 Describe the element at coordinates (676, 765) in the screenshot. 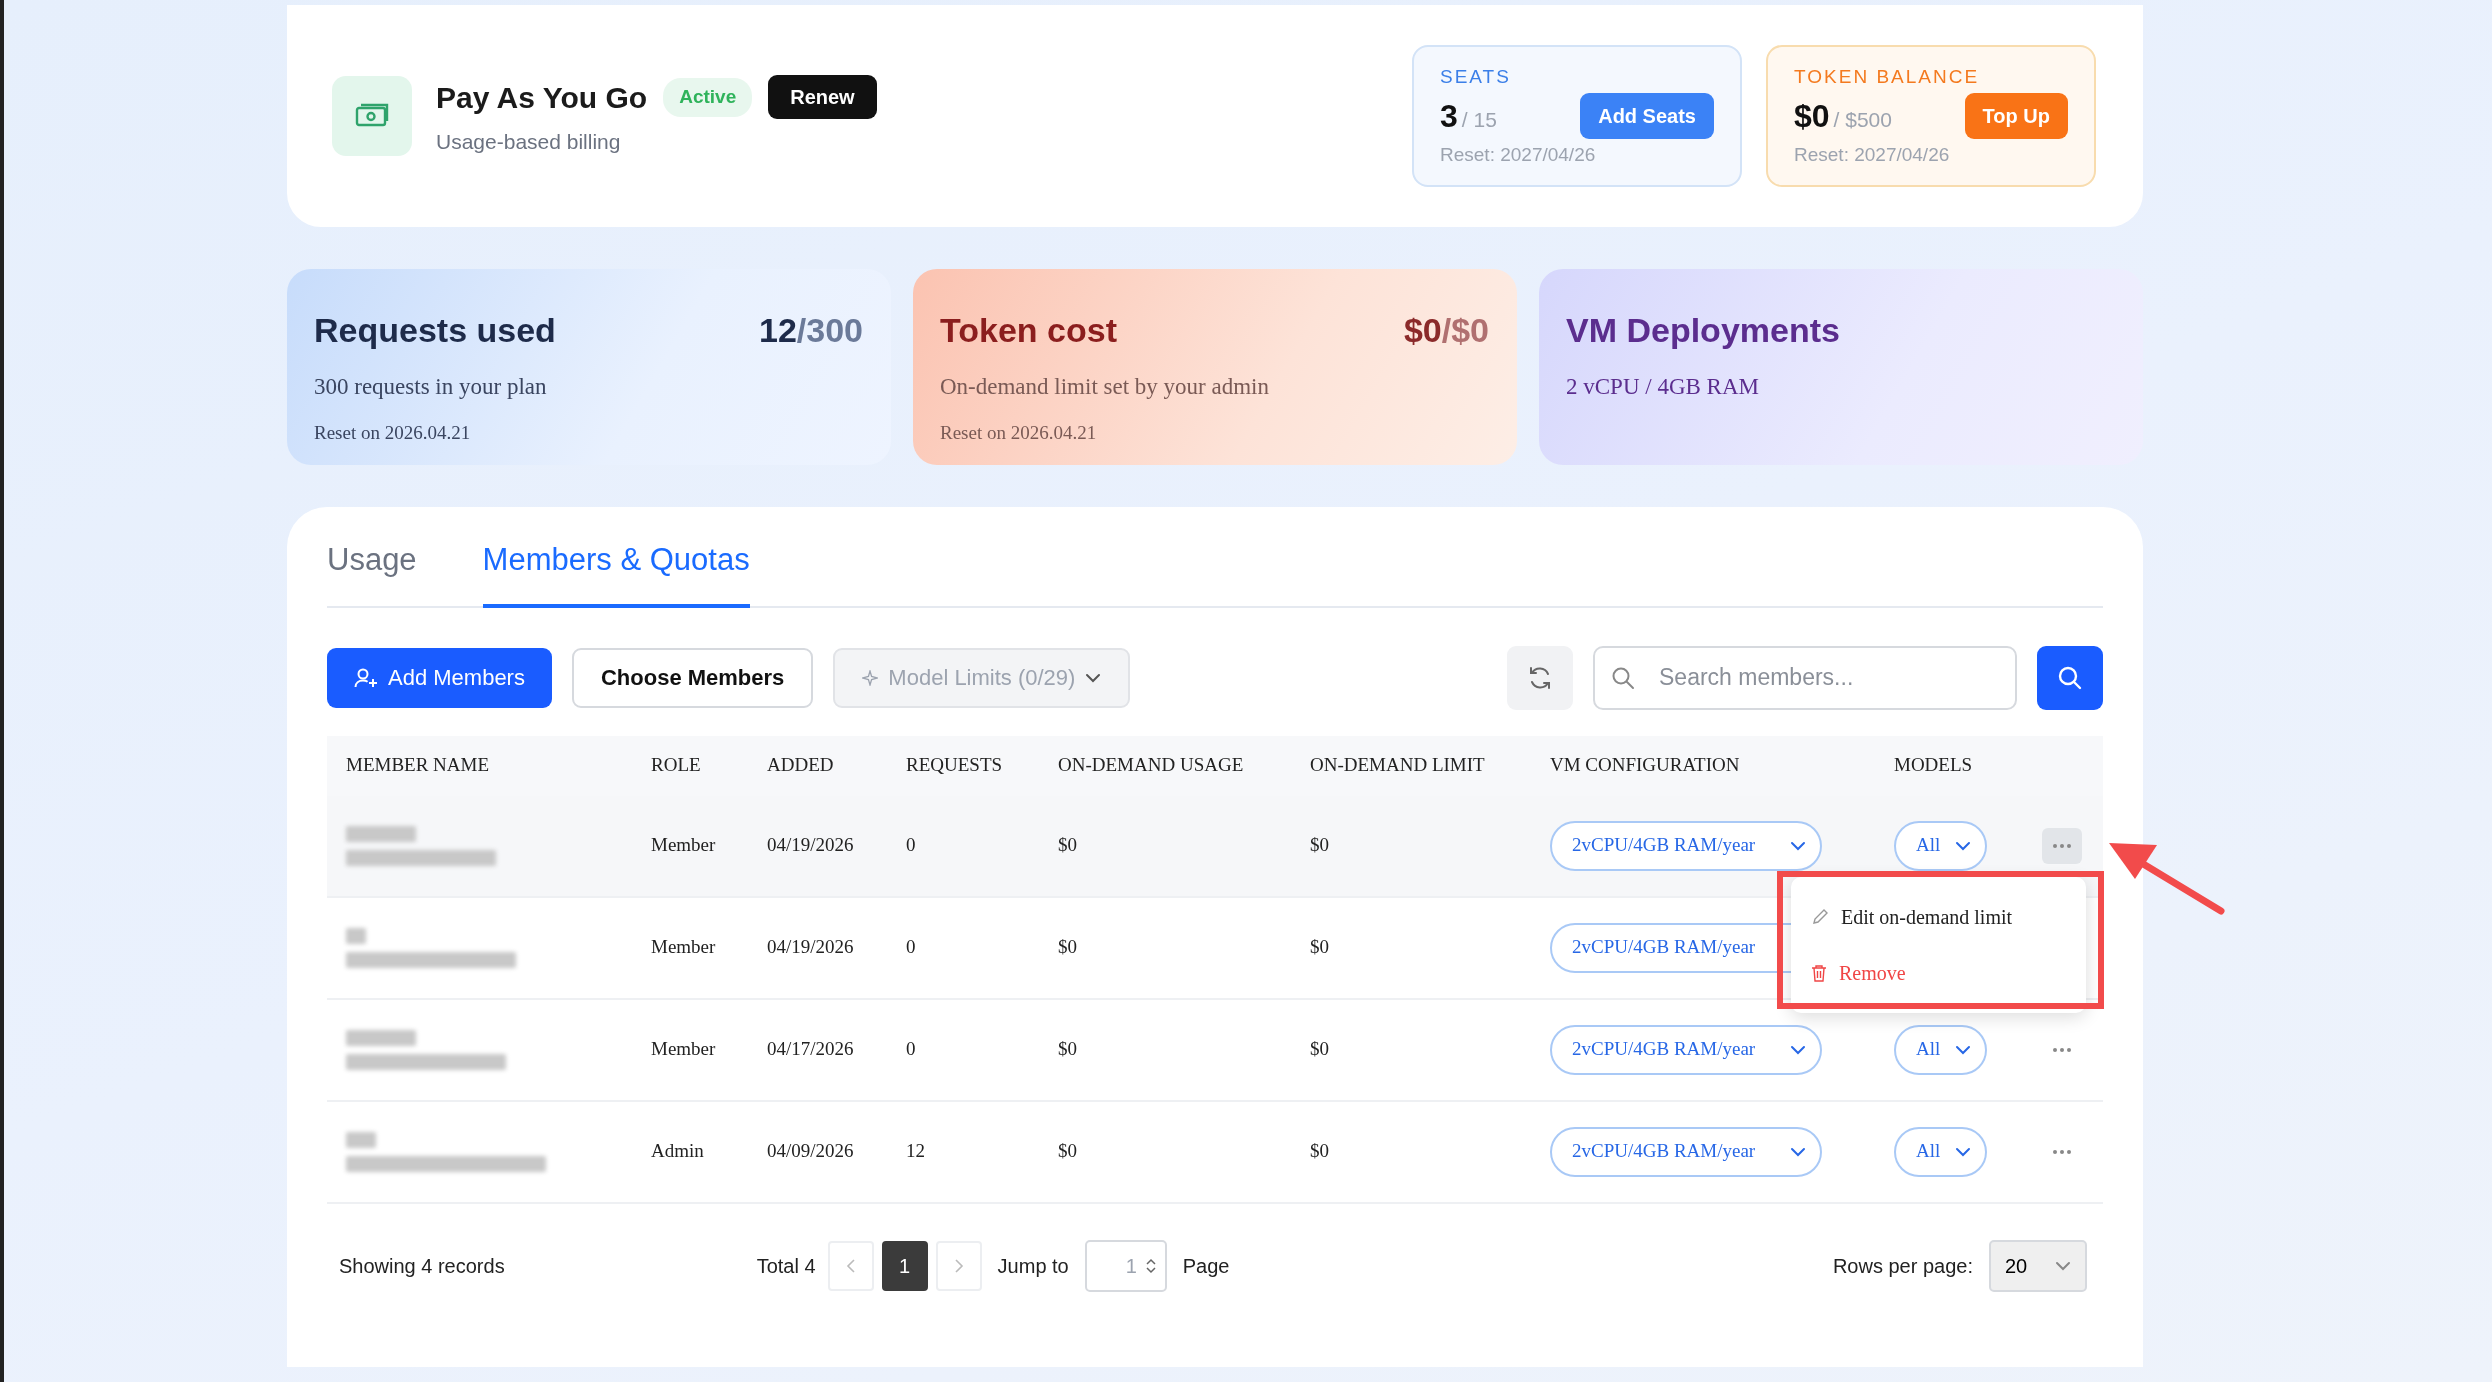

I see `column-header: ROLE` at that location.